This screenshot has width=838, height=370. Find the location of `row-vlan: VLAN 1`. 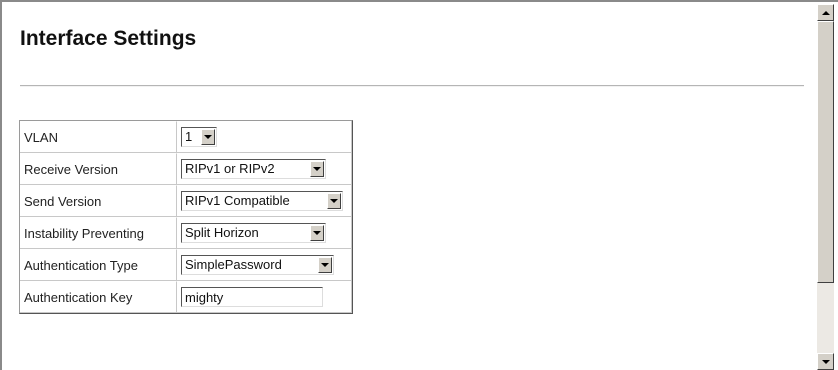

row-vlan: VLAN 1 is located at coordinates (186, 137).